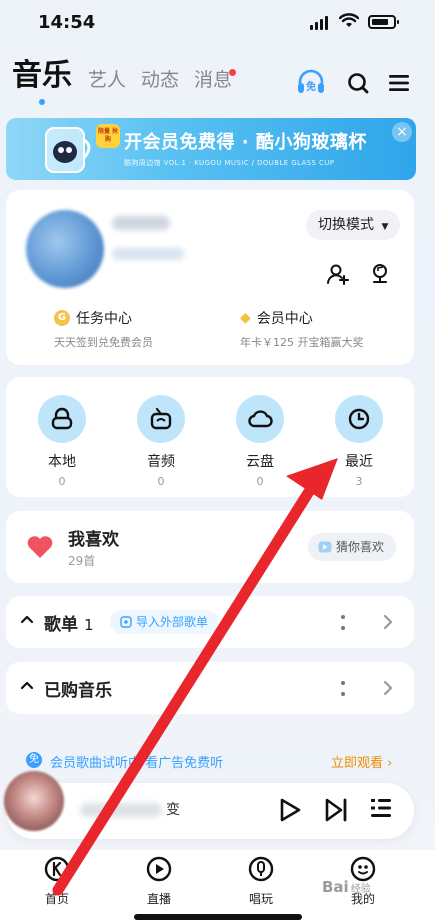 The height and width of the screenshot is (922, 435). I want to click on import-icon, so click(126, 622).